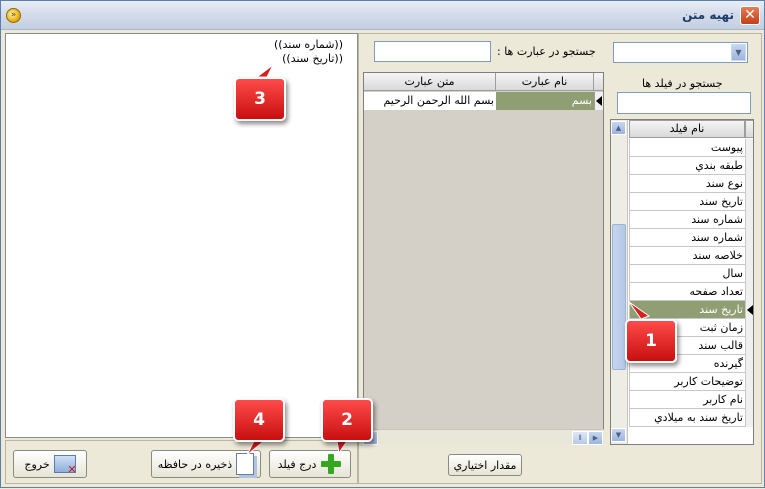 The height and width of the screenshot is (489, 765). I want to click on custom-value-label: مقدار اختياري, so click(485, 465).